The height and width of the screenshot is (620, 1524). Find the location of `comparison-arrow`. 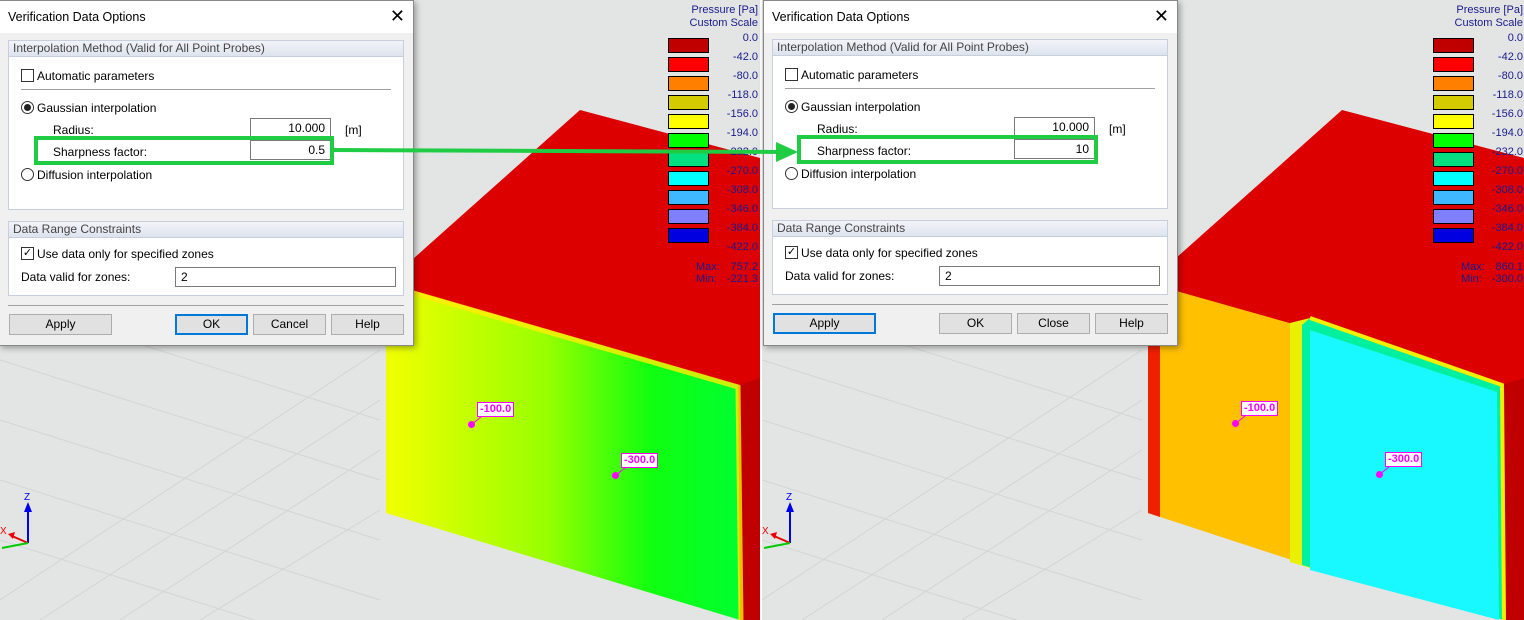

comparison-arrow is located at coordinates (564, 152).